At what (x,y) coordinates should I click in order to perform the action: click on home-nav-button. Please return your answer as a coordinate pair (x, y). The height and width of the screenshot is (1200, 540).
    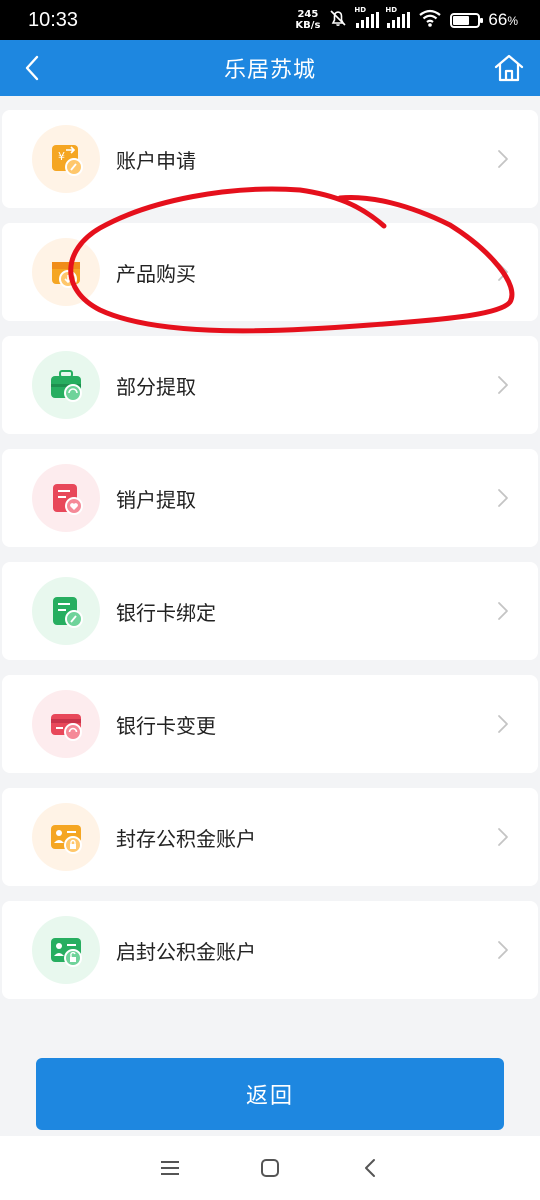
    Looking at the image, I should click on (270, 1168).